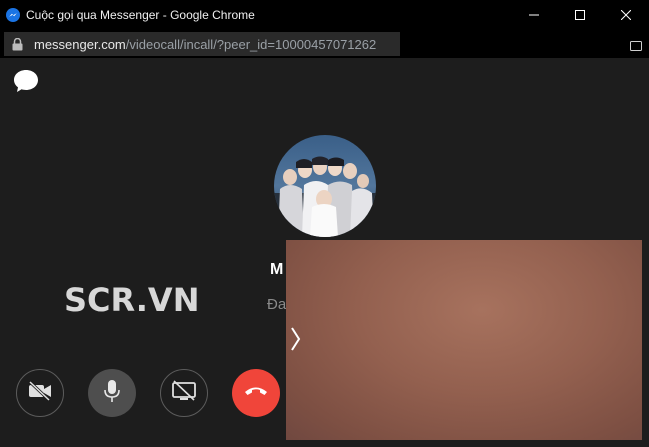  What do you see at coordinates (26, 83) in the screenshot?
I see `chat-bubble-icon` at bounding box center [26, 83].